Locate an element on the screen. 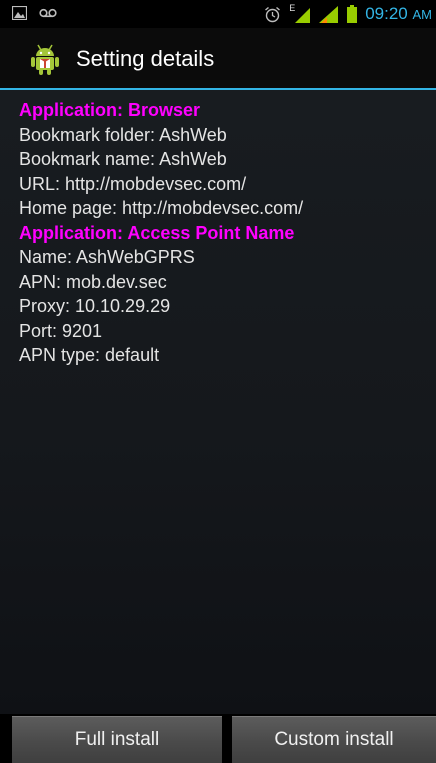  image-notification-icon is located at coordinates (19, 13).